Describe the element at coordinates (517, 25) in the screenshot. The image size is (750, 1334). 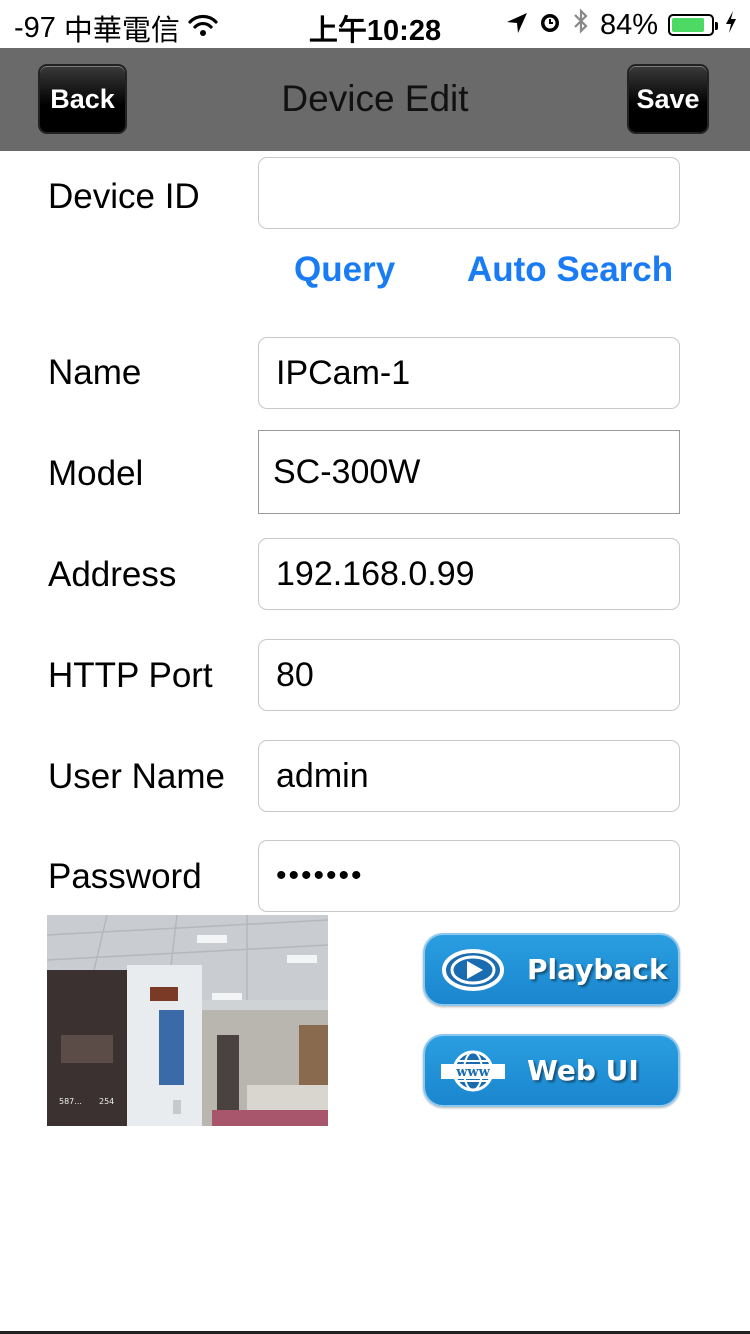
I see `location-arrow-icon` at that location.